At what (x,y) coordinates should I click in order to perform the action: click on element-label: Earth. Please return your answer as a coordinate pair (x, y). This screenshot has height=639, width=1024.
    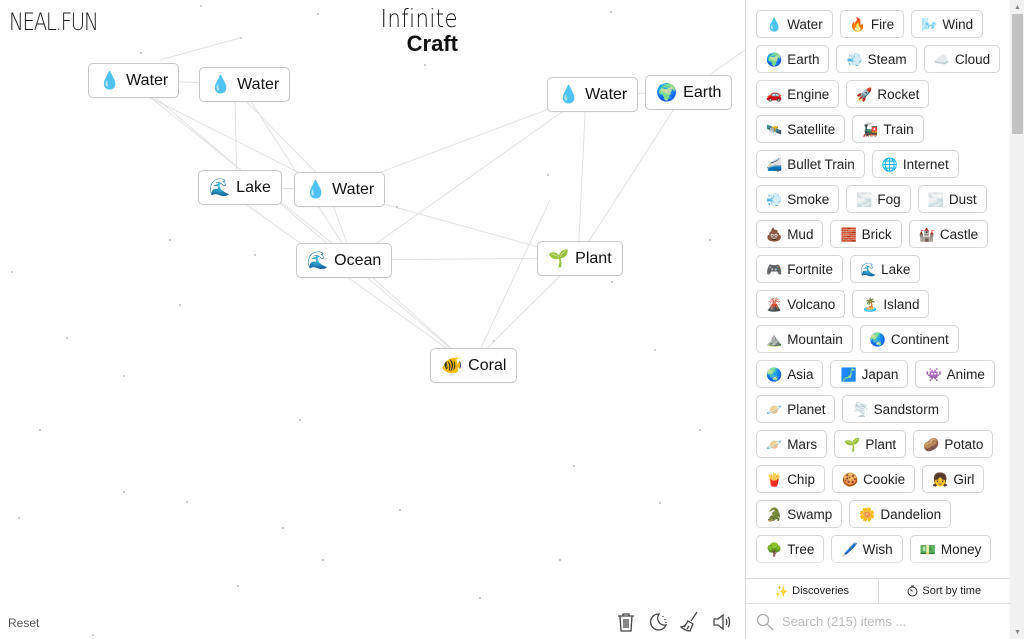
    Looking at the image, I should click on (702, 92).